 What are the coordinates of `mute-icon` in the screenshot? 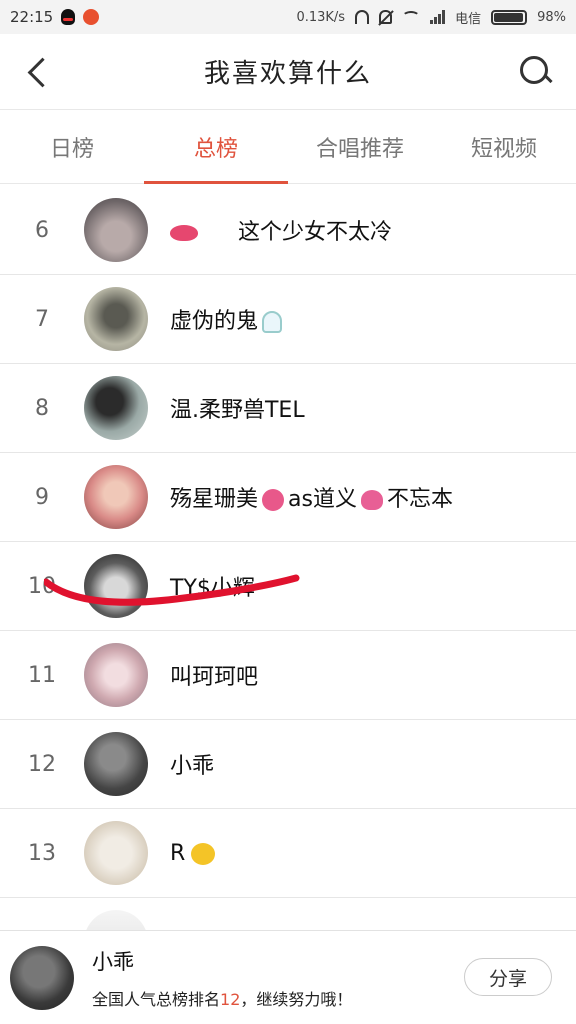 It's located at (386, 17).